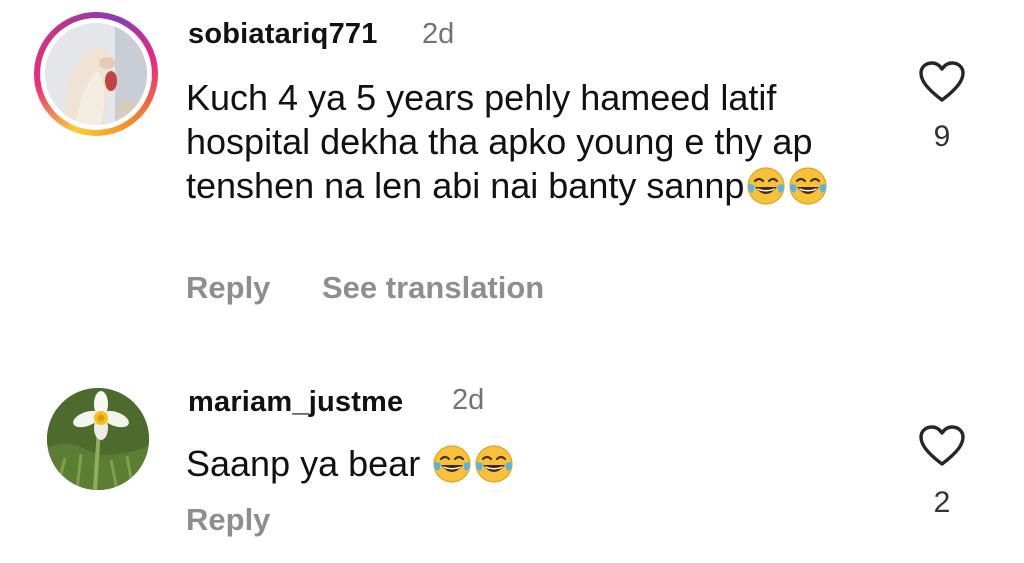 Image resolution: width=1024 pixels, height=563 pixels. I want to click on like-count: 2, so click(942, 502).